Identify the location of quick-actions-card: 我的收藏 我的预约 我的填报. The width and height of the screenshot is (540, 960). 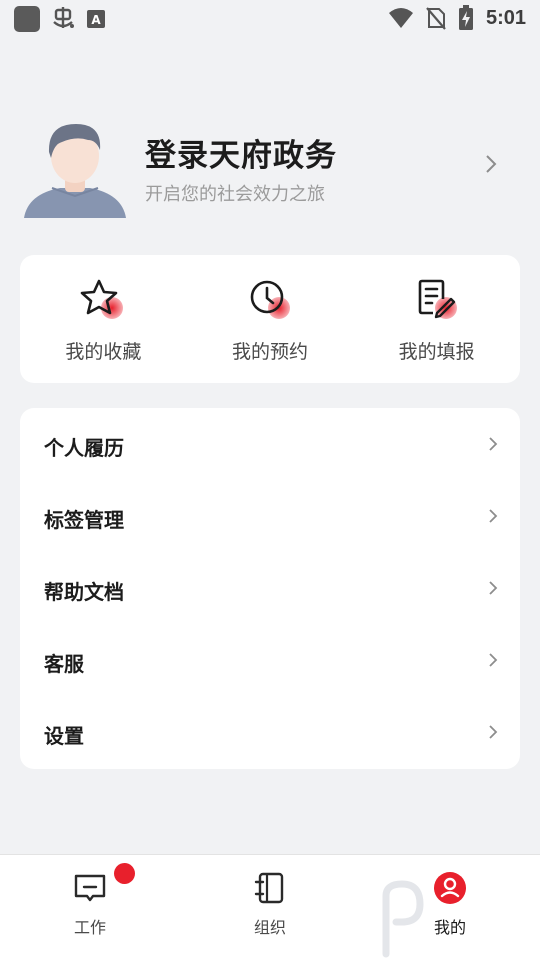
(270, 319).